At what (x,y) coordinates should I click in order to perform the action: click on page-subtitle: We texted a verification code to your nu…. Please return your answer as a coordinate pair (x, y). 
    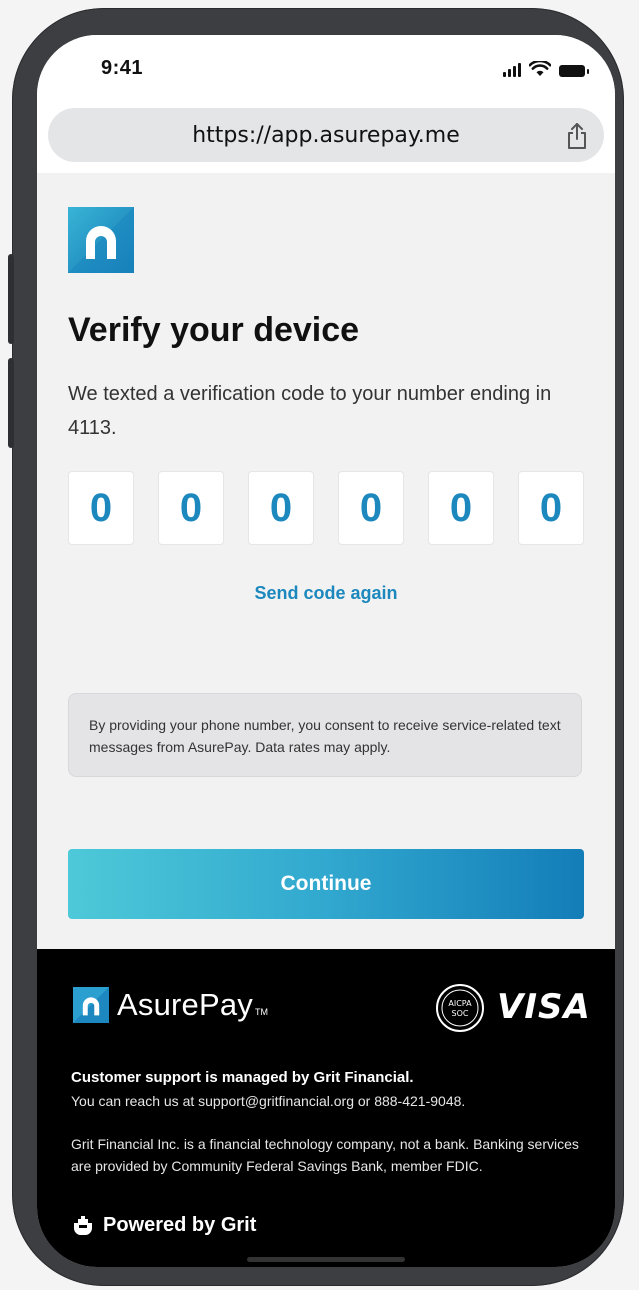
    Looking at the image, I should click on (310, 411).